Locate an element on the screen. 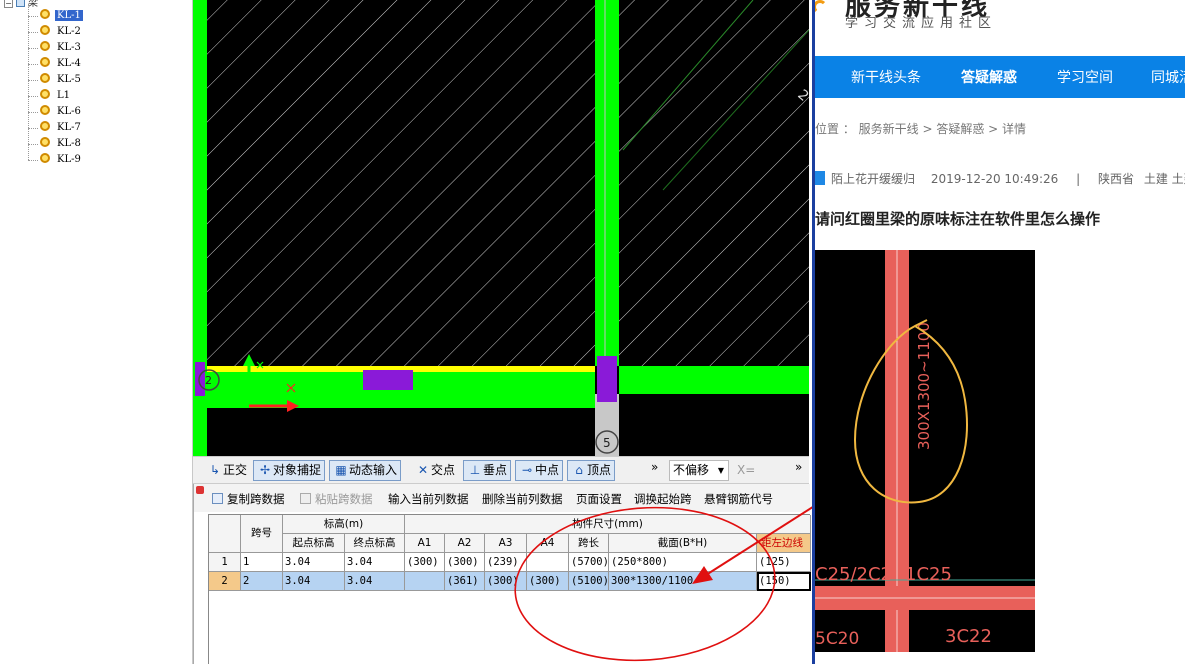 This screenshot has width=1185, height=664. author-name: 陌上花开缓缓归 is located at coordinates (873, 179).